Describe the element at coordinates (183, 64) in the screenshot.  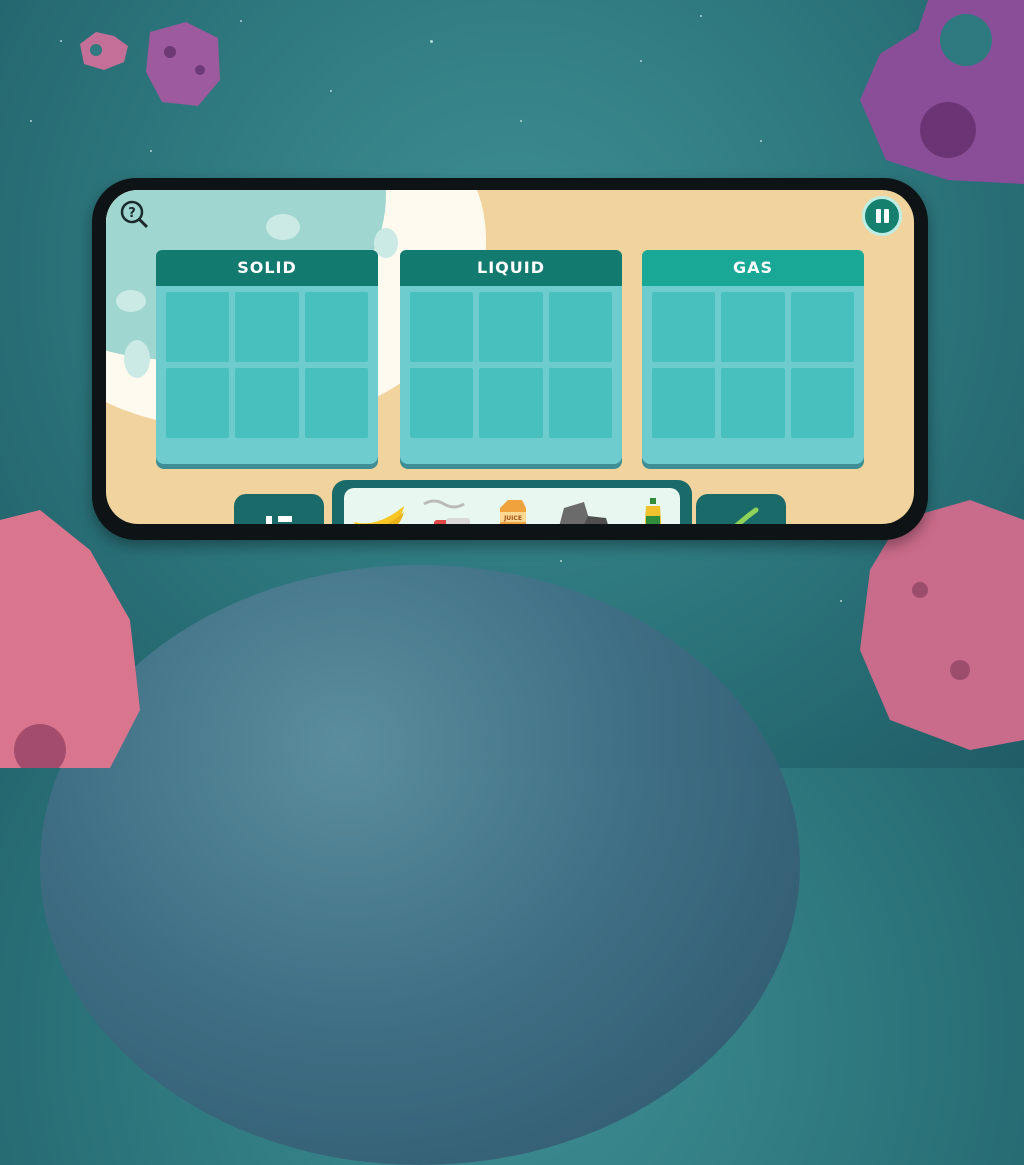
I see `asteroid-medium-icon` at that location.